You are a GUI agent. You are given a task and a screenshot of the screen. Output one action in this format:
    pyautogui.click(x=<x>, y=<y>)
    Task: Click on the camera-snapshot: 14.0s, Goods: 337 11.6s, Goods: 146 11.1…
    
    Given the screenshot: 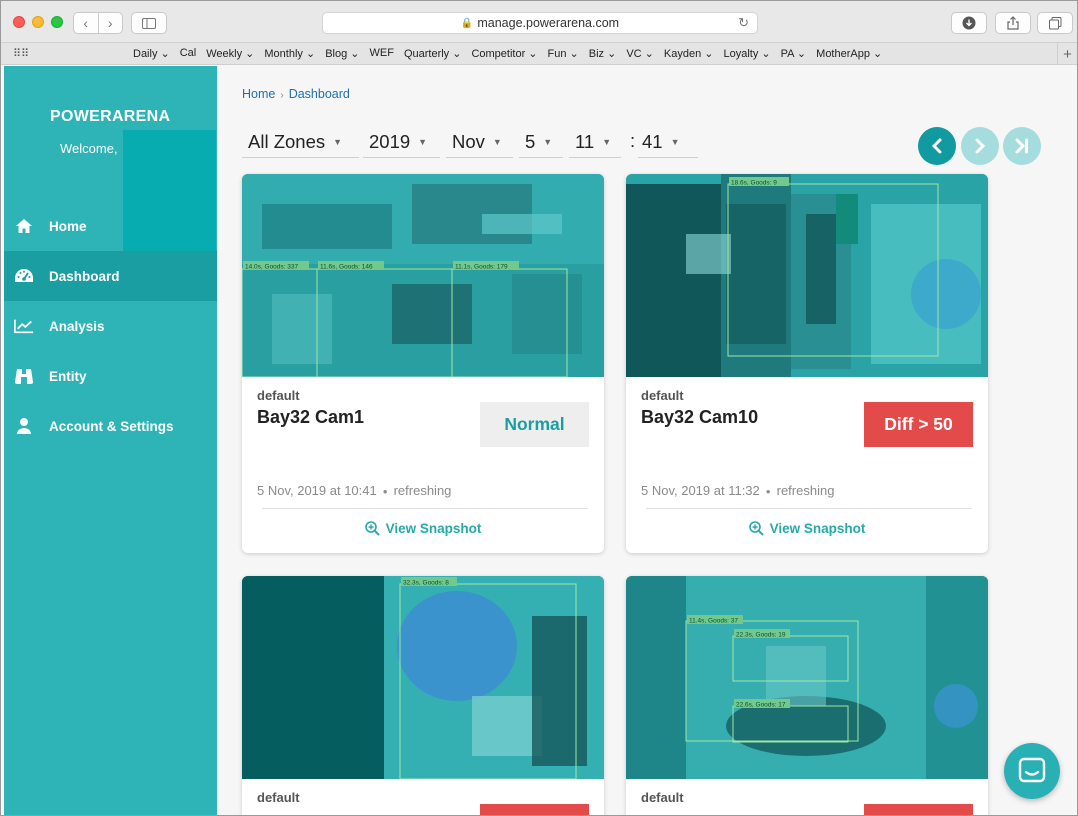 What is the action you would take?
    pyautogui.click(x=423, y=275)
    